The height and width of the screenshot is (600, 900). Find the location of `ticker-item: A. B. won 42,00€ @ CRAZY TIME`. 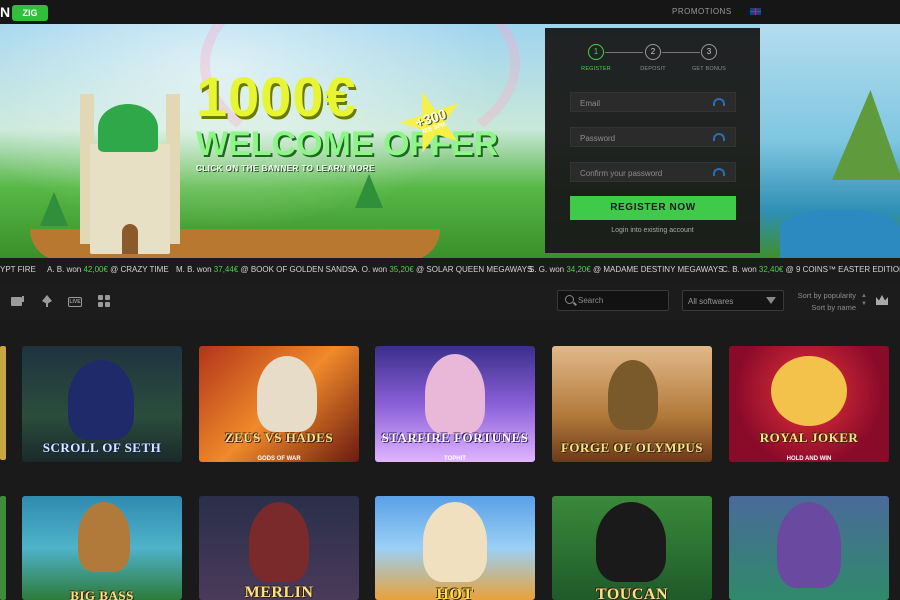

ticker-item: A. B. won 42,00€ @ CRAZY TIME is located at coordinates (108, 269).